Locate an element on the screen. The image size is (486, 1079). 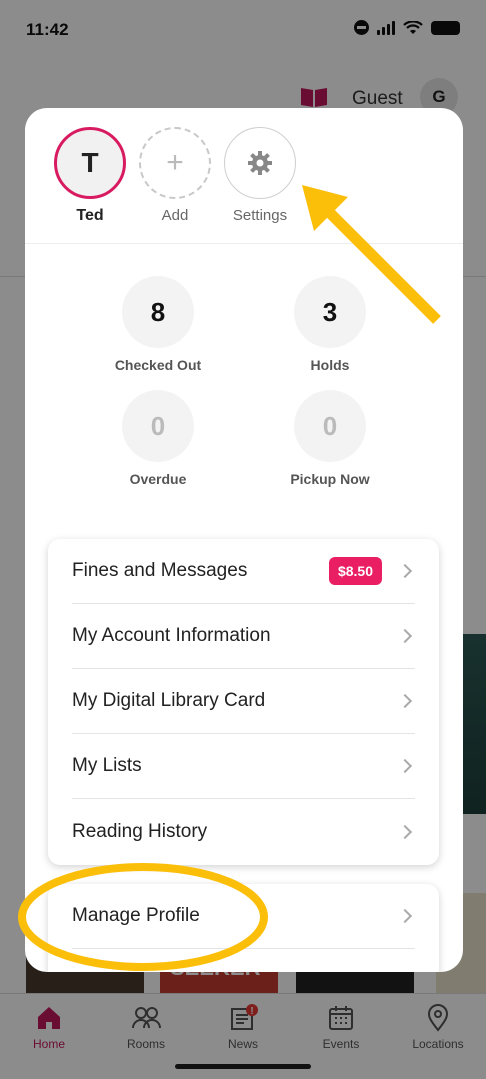
manage-profile-card: Manage Profile is located at coordinates (243, 928).